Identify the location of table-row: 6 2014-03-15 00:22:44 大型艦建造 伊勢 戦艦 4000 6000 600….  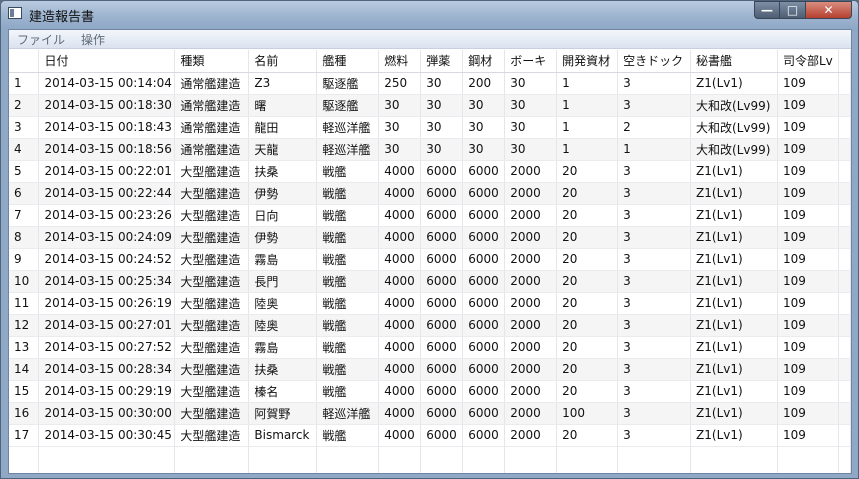
(430, 193).